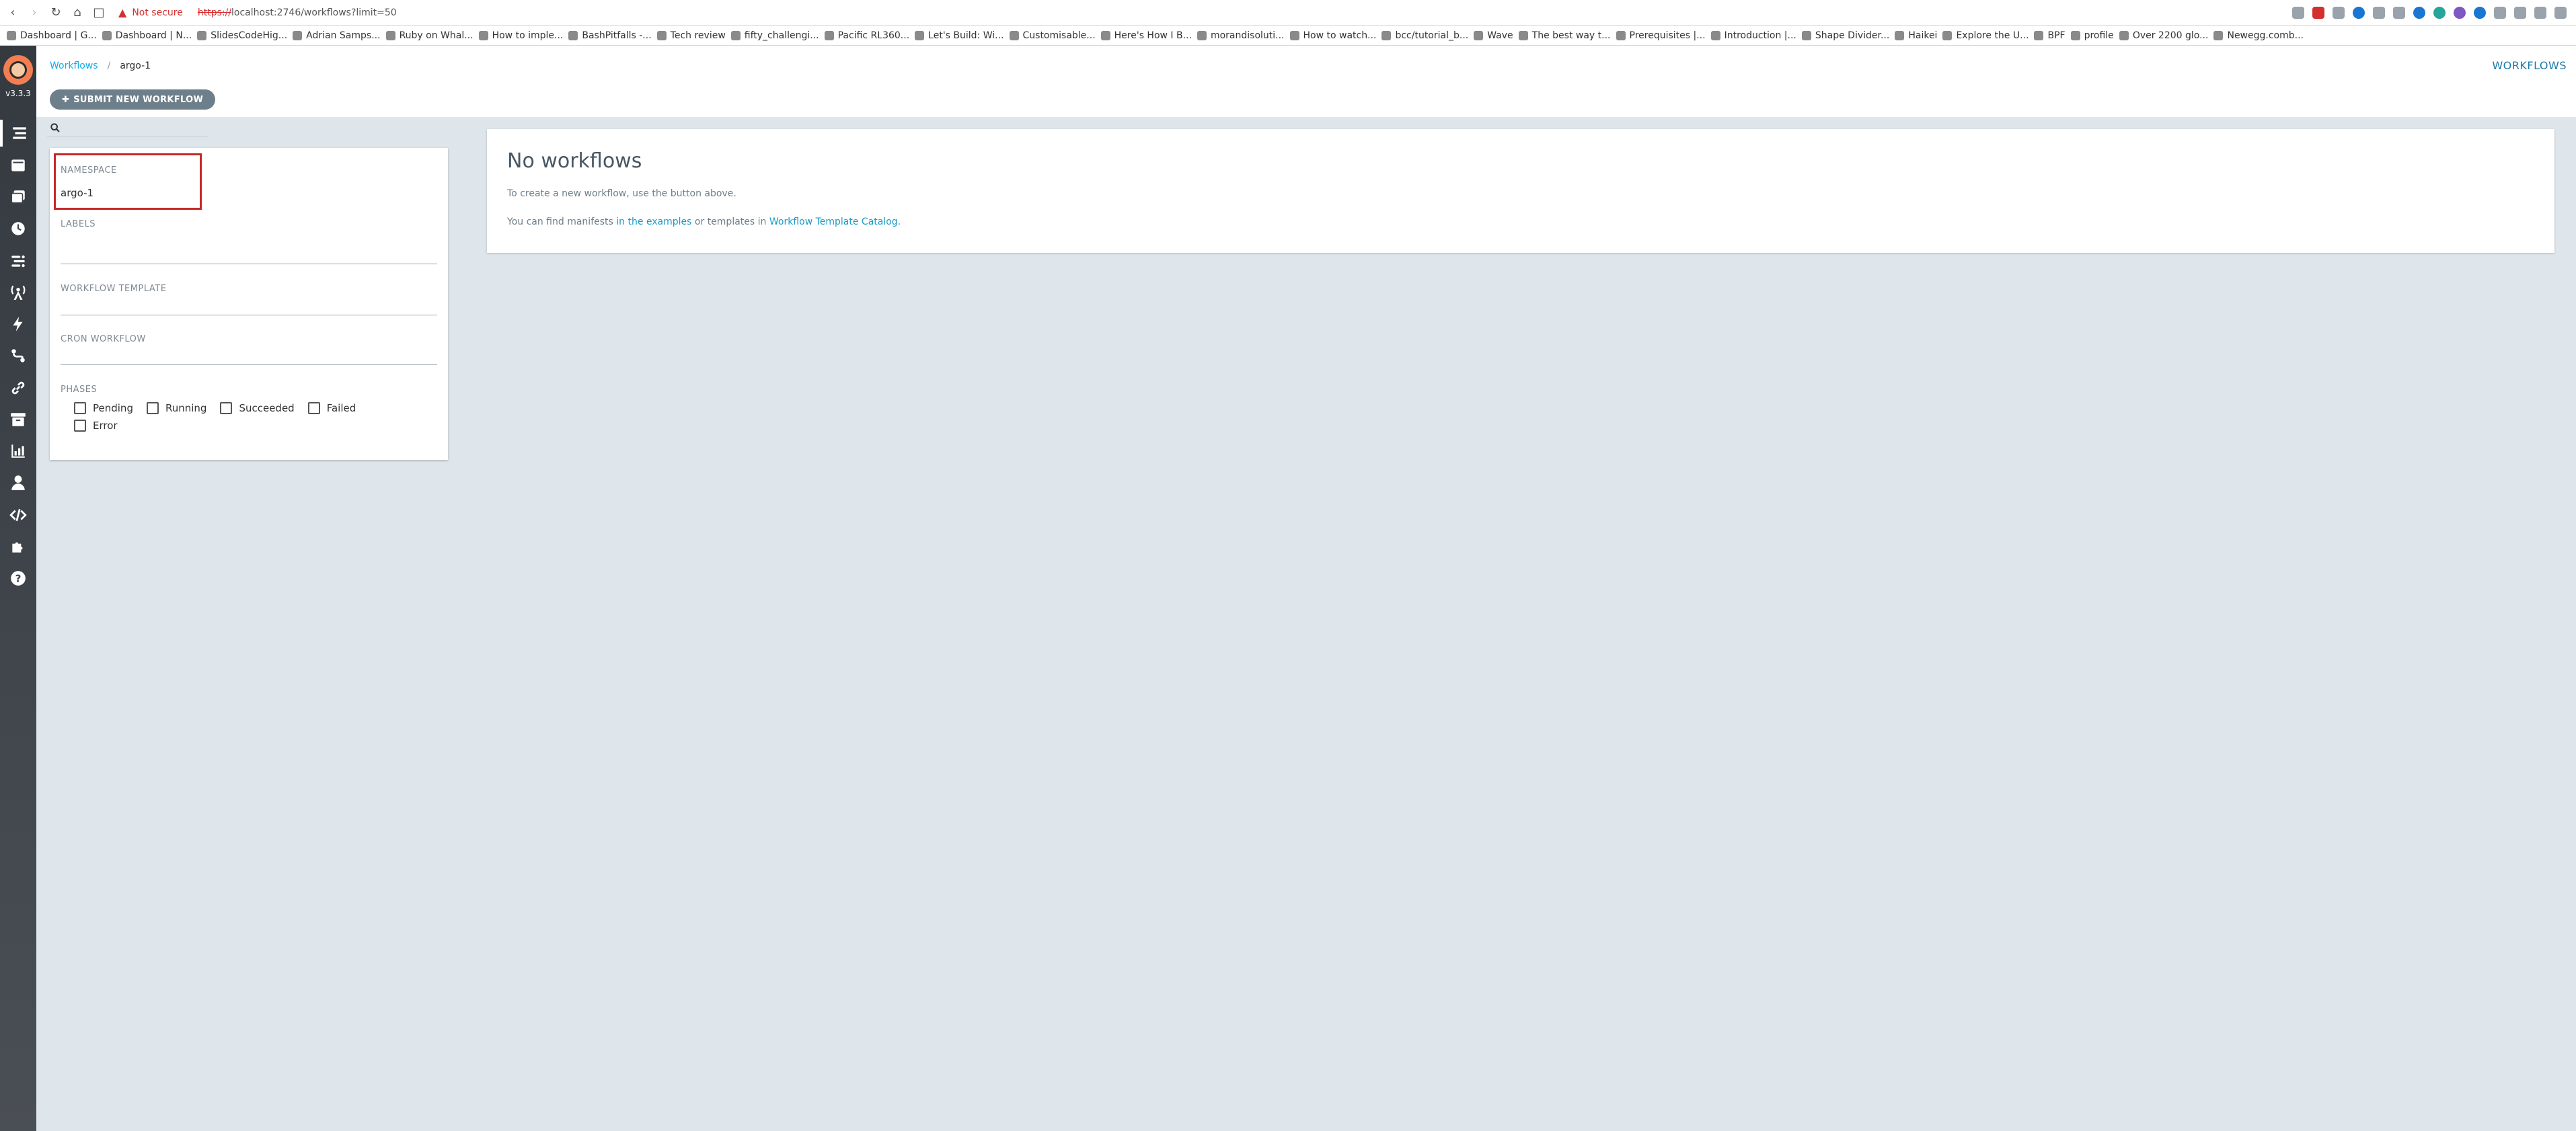 This screenshot has height=1131, width=2576. What do you see at coordinates (128, 127) in the screenshot?
I see `search-input` at bounding box center [128, 127].